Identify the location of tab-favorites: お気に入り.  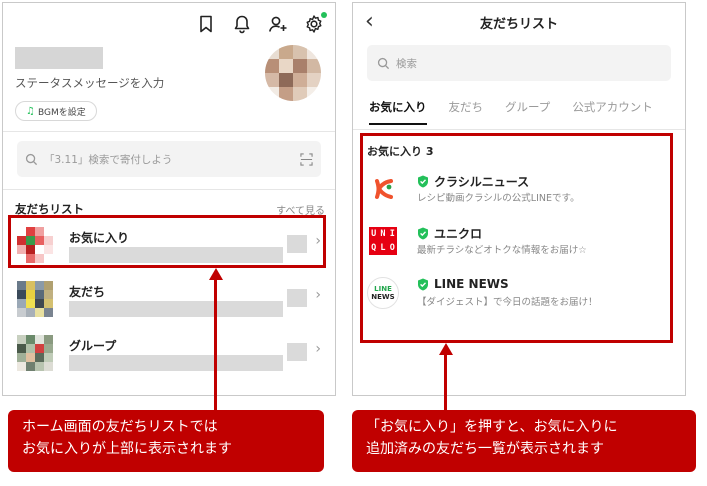
(398, 112).